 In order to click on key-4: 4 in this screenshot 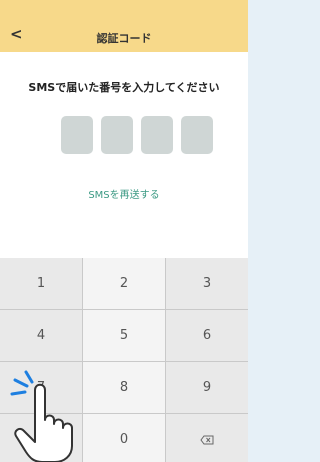, I will do `click(41, 335)`.